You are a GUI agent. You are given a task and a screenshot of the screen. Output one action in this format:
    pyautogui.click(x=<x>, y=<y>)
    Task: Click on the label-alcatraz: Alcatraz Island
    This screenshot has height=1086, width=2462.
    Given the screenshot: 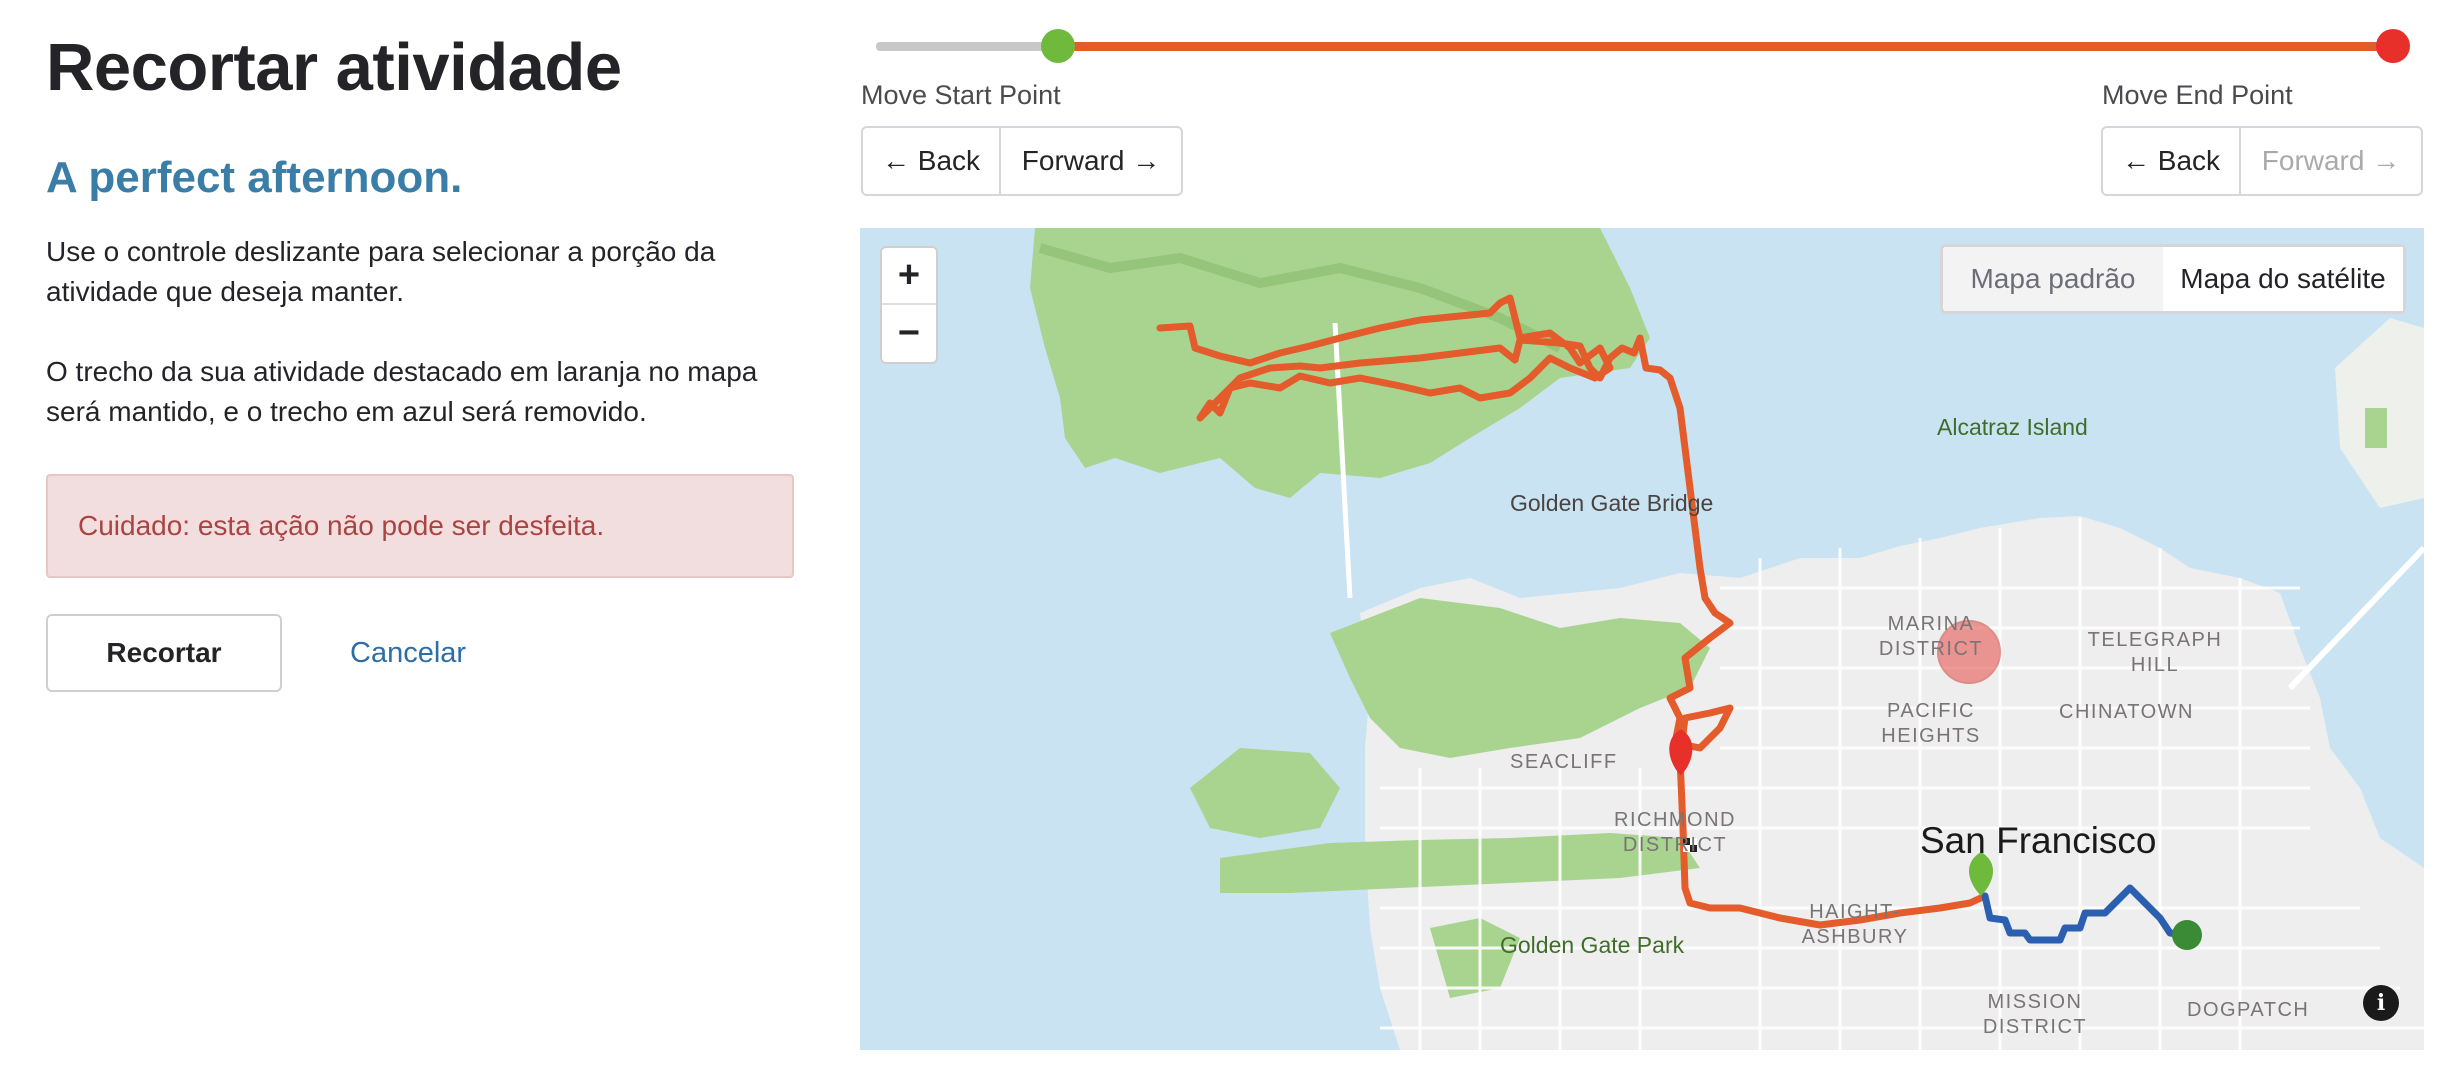 What is the action you would take?
    pyautogui.click(x=2012, y=427)
    